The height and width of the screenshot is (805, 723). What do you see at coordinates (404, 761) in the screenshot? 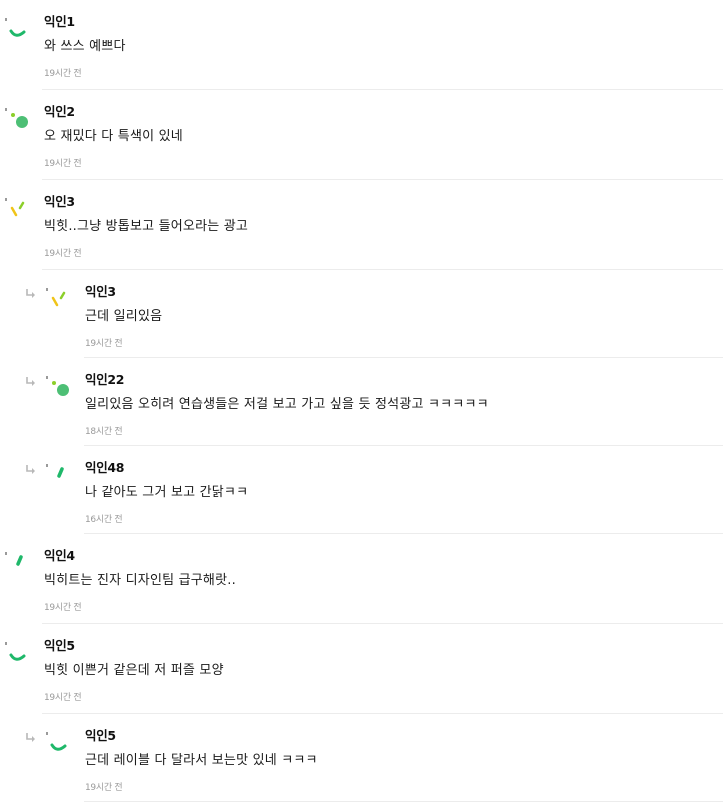
I see `comment-body: 익인5 근데 레이블 다 달라서 보는맛 있네 ㅋㅋㅋ 19시간 전` at bounding box center [404, 761].